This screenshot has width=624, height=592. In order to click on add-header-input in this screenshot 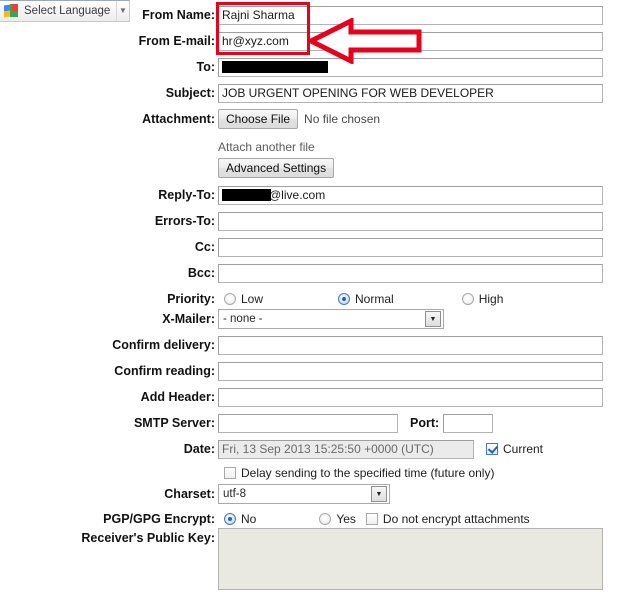, I will do `click(410, 397)`.